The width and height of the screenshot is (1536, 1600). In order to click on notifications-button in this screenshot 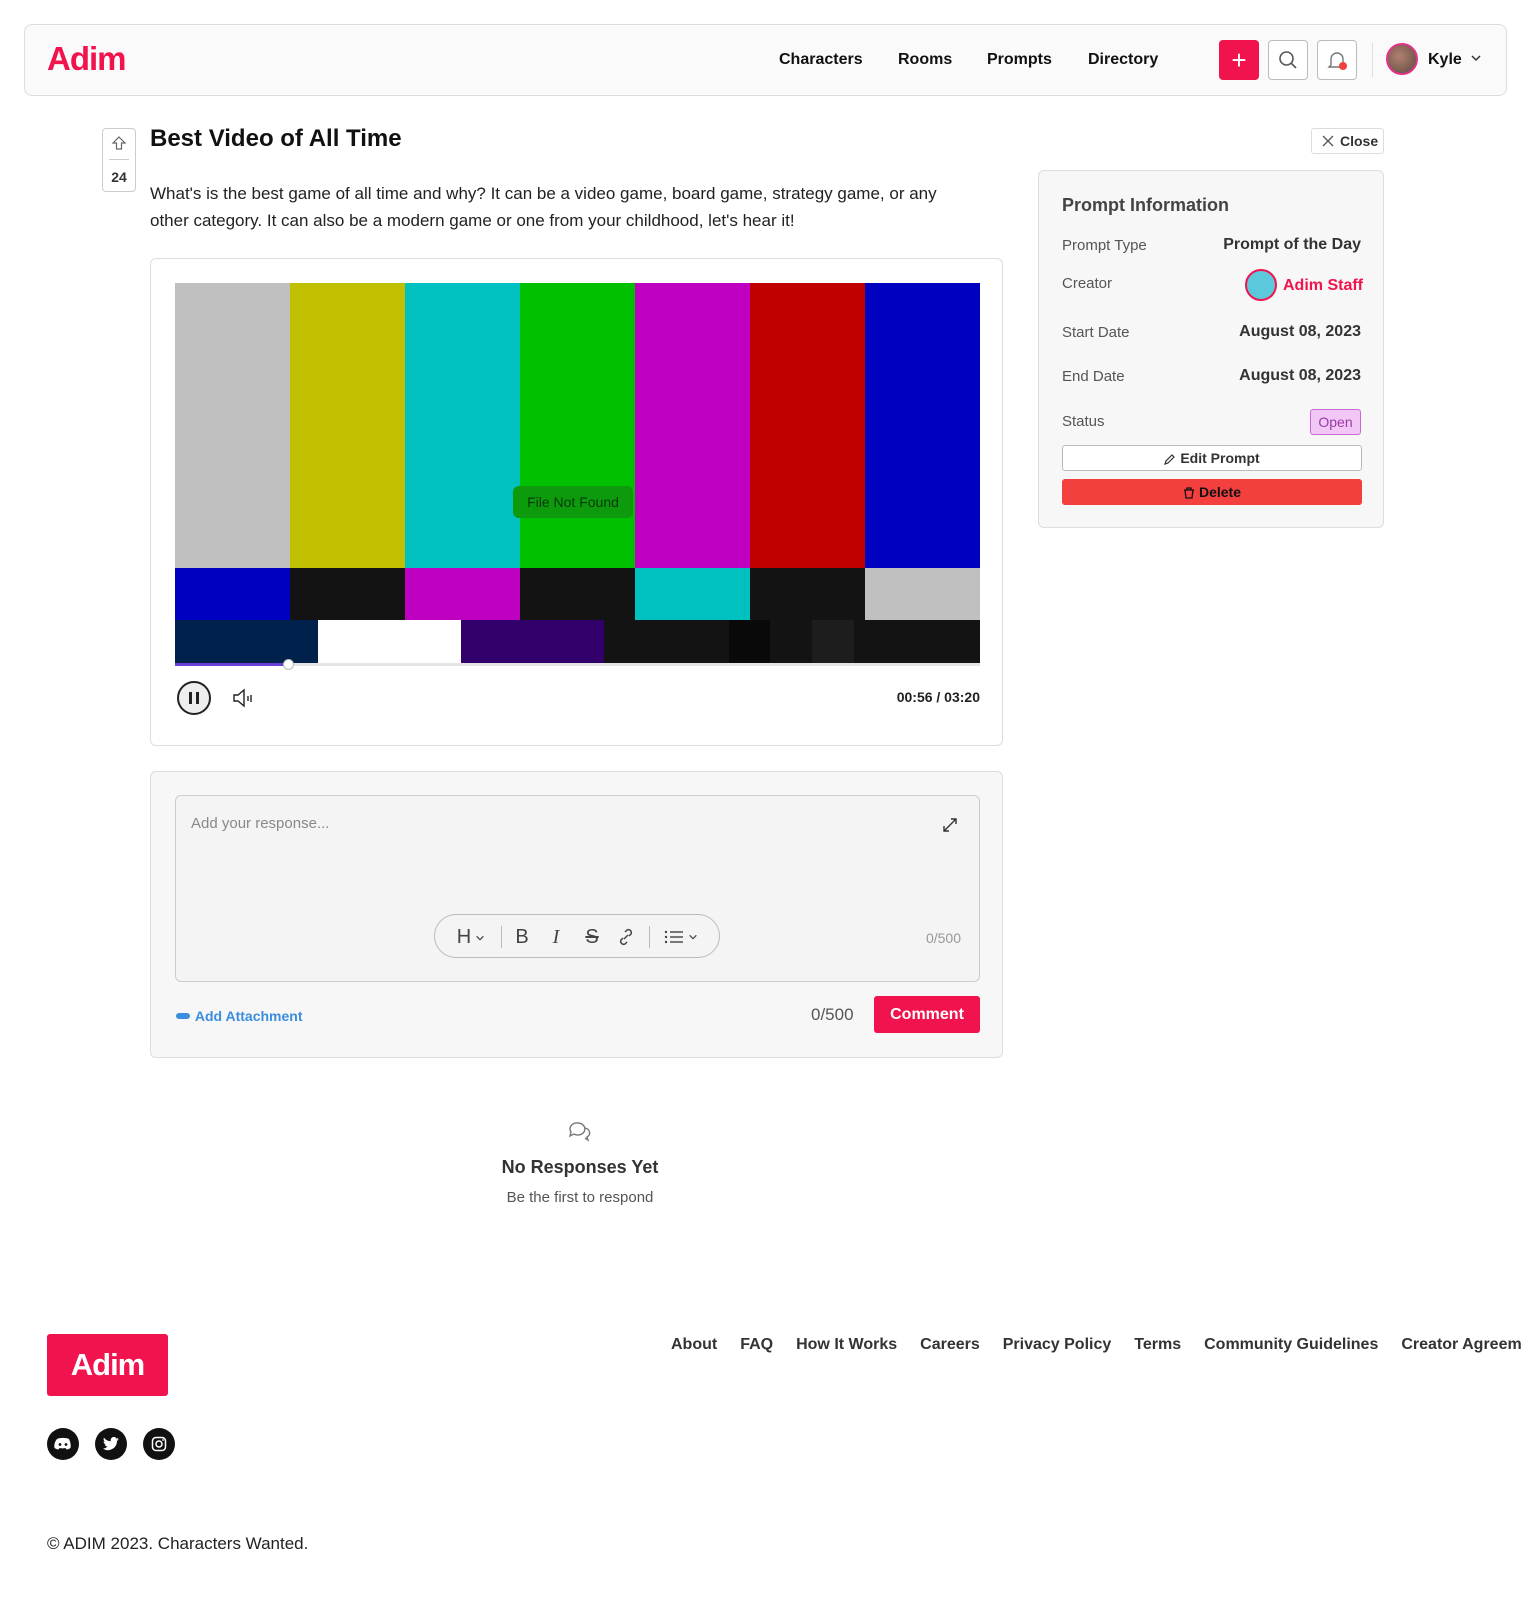, I will do `click(1337, 60)`.